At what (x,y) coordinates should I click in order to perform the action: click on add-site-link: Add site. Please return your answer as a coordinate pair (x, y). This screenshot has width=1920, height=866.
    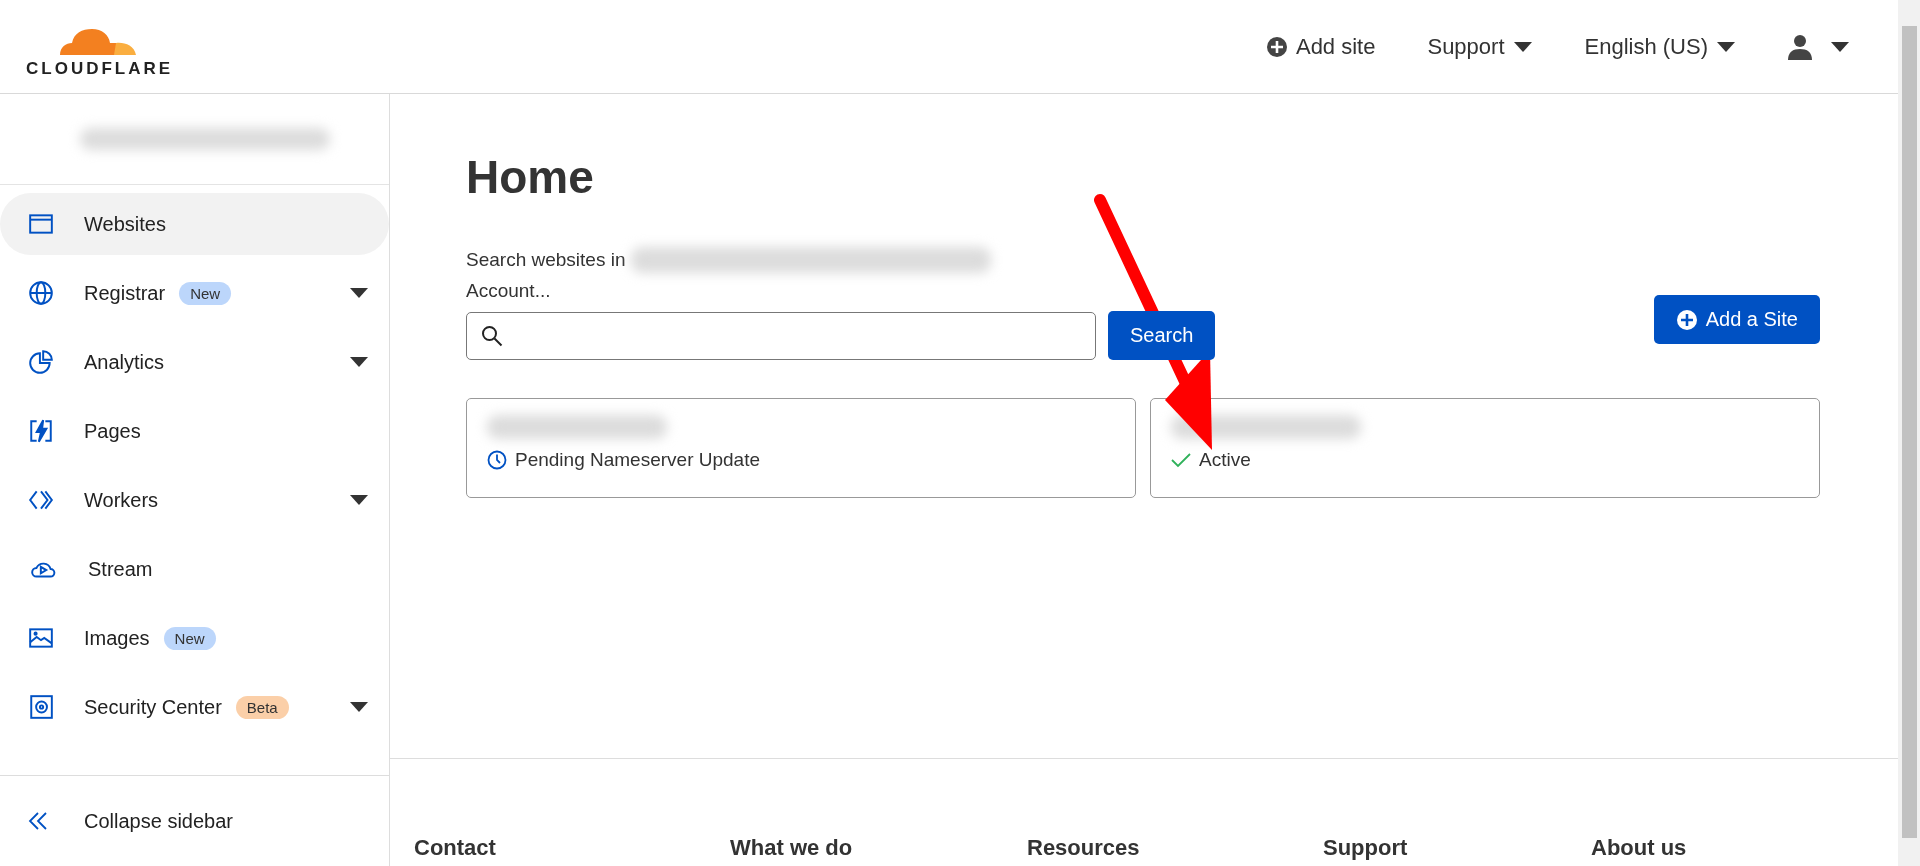
    Looking at the image, I should click on (1320, 46).